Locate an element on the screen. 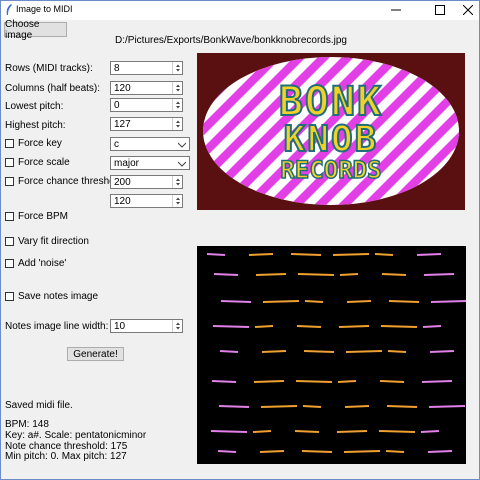 The image size is (480, 480). highest-pitch-spinbox: 127 is located at coordinates (146, 124).